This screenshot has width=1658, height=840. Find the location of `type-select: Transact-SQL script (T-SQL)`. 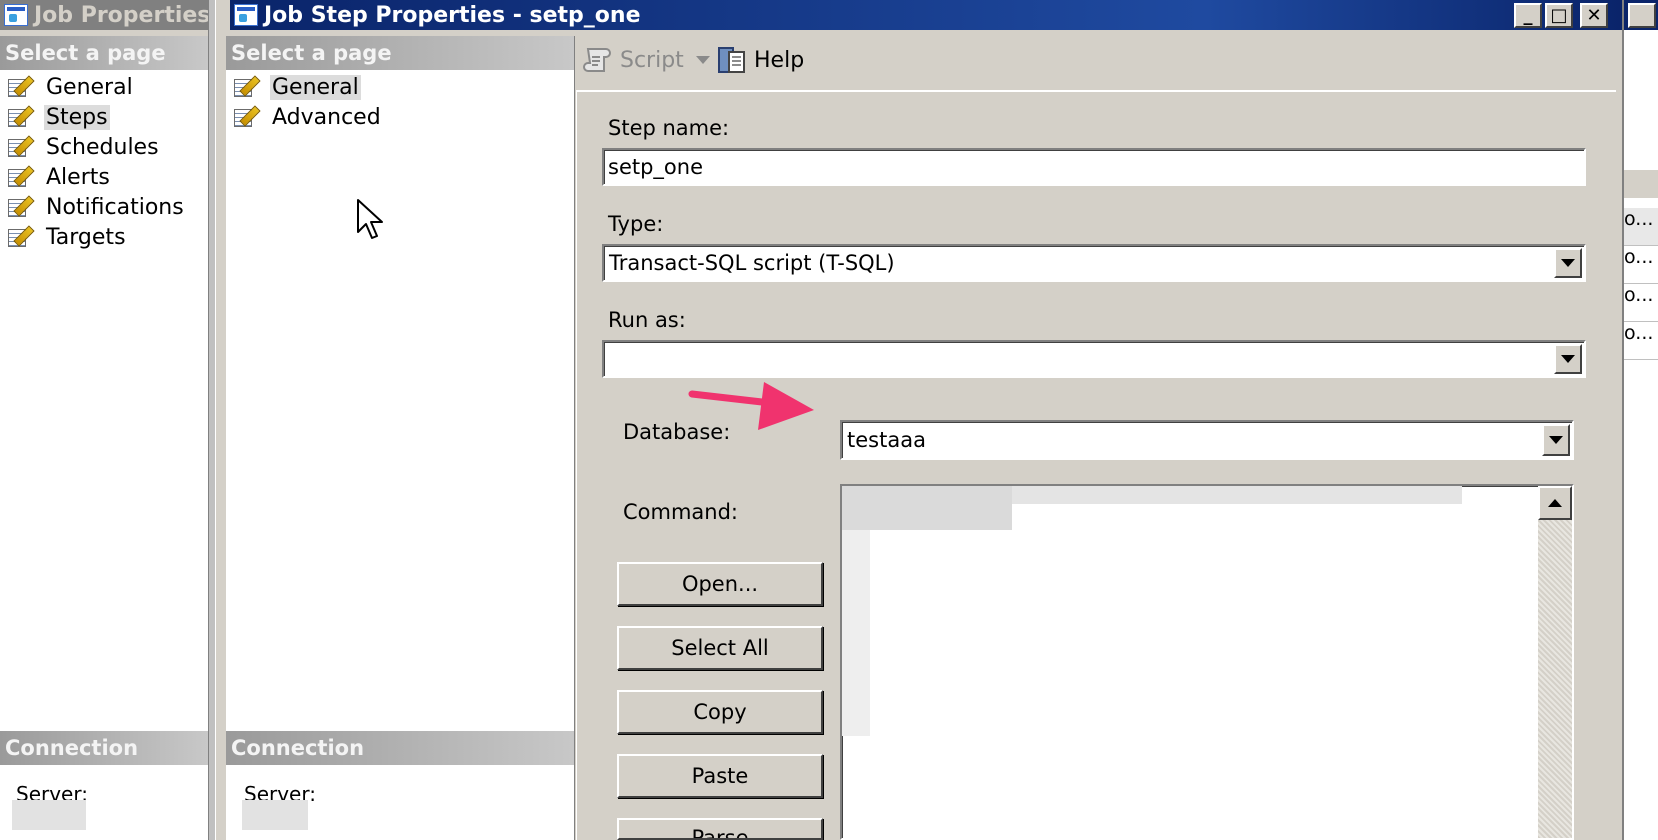

type-select: Transact-SQL script (T-SQL) is located at coordinates (1094, 263).